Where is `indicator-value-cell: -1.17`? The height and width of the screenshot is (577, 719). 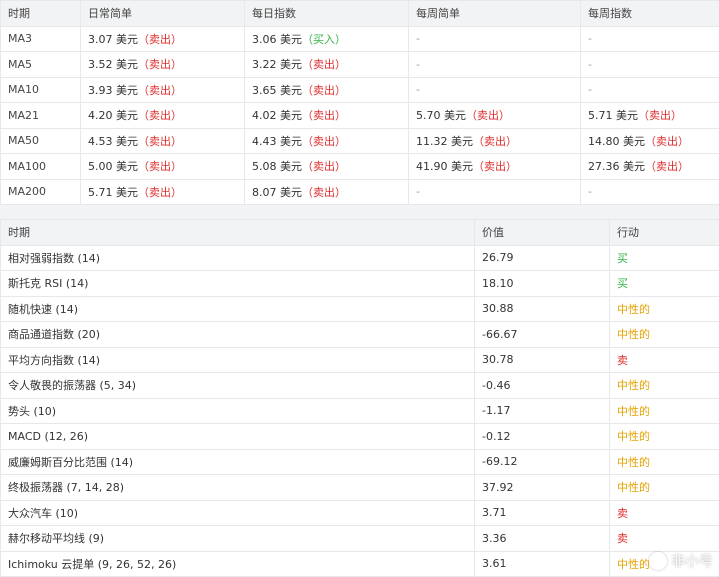 indicator-value-cell: -1.17 is located at coordinates (542, 411).